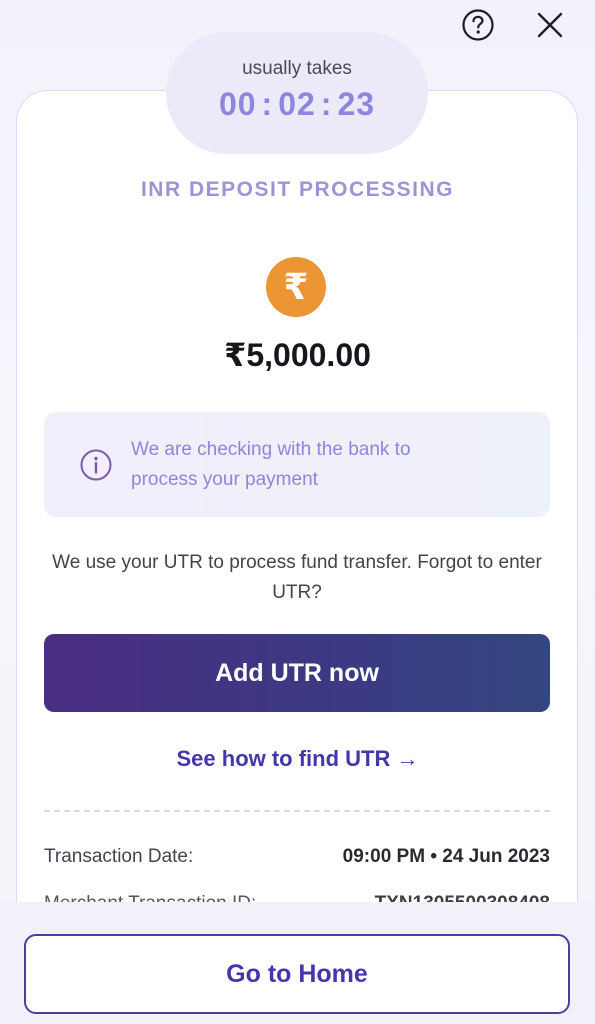  What do you see at coordinates (297, 759) in the screenshot?
I see `find-utr-link: See how to find UTR →` at bounding box center [297, 759].